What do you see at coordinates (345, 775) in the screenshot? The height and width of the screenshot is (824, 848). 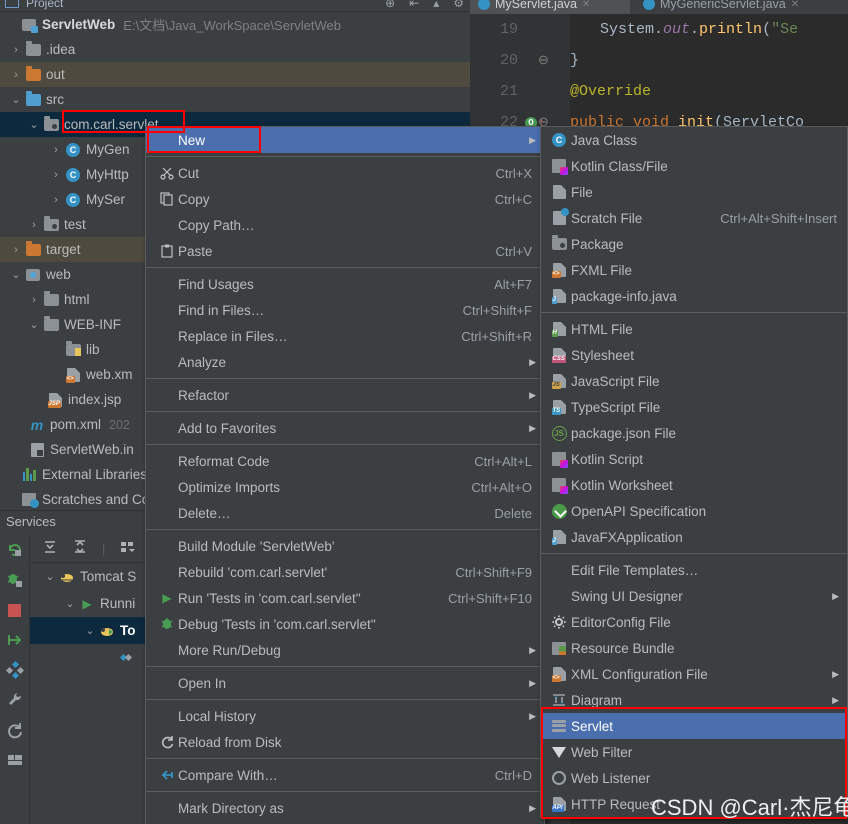 I see `menu-item-compare-with: Compare With… Ctrl+D` at bounding box center [345, 775].